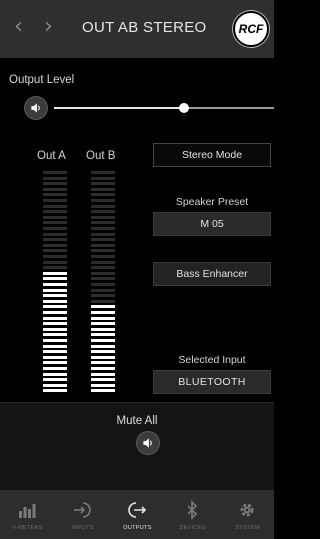  What do you see at coordinates (18, 27) in the screenshot?
I see `back-arrow-icon: ‹` at bounding box center [18, 27].